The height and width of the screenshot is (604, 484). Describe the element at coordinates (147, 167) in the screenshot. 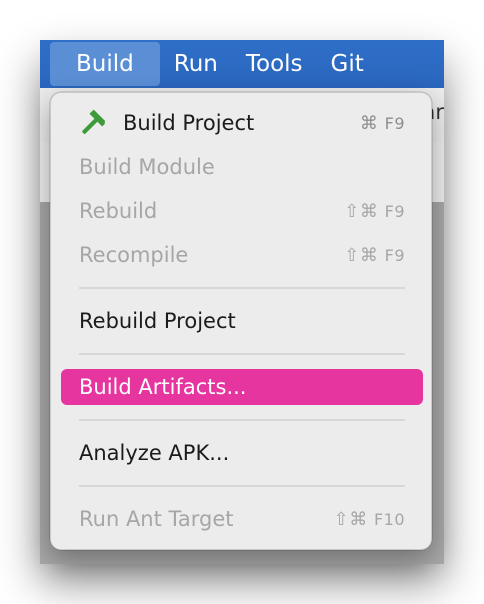

I see `menu-item-label: Build Module` at that location.